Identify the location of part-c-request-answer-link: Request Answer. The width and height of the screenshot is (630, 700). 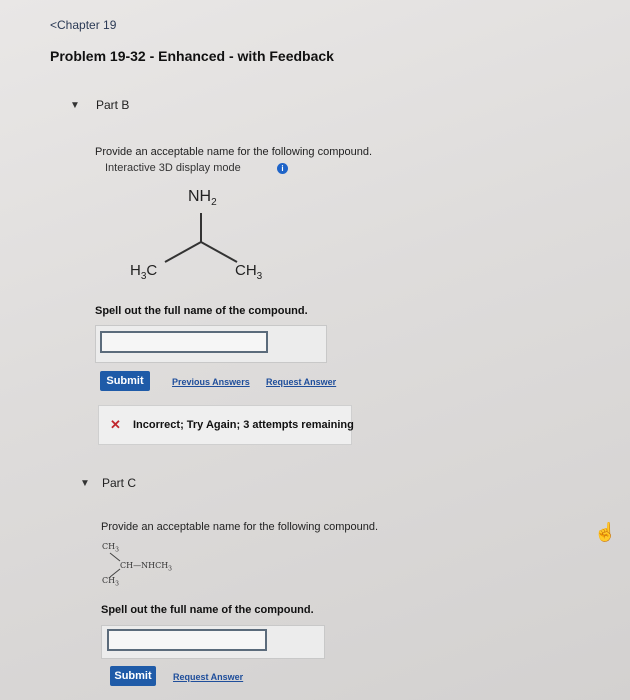
(208, 677).